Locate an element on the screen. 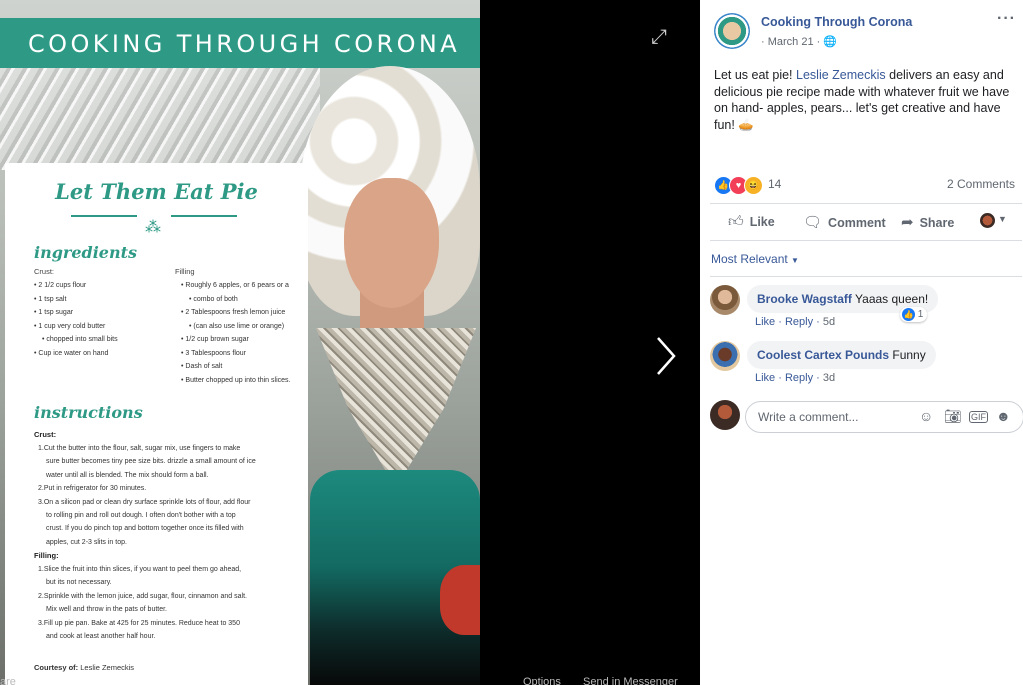  list-item: Roughly 6 apples, or 6 pears or a is located at coordinates (243, 286).